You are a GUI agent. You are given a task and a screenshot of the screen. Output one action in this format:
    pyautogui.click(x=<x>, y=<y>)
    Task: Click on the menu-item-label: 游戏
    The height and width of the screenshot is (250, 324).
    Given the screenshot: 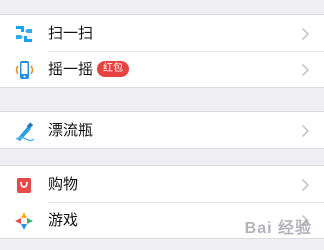 What is the action you would take?
    pyautogui.click(x=63, y=220)
    